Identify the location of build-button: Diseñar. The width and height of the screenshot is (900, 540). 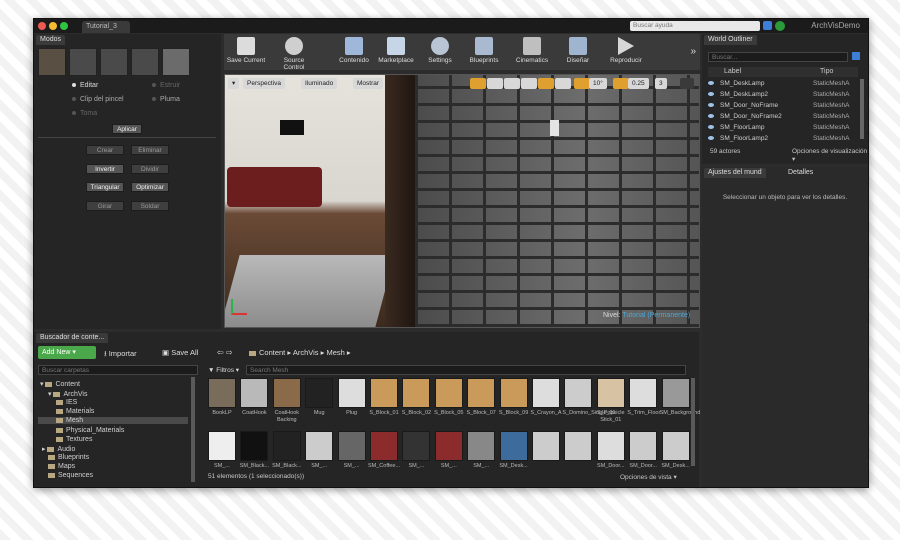
(578, 52).